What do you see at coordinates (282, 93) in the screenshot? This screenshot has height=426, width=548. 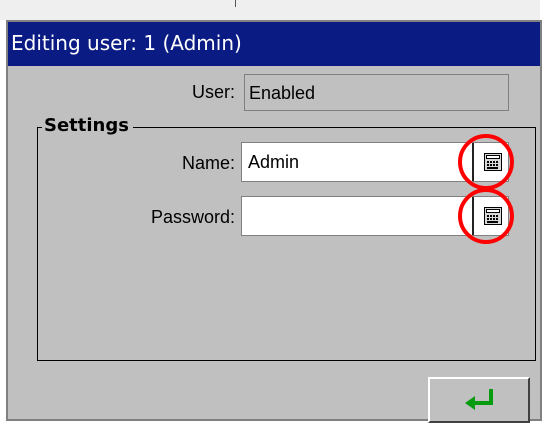 I see `user-status-value: Enabled` at bounding box center [282, 93].